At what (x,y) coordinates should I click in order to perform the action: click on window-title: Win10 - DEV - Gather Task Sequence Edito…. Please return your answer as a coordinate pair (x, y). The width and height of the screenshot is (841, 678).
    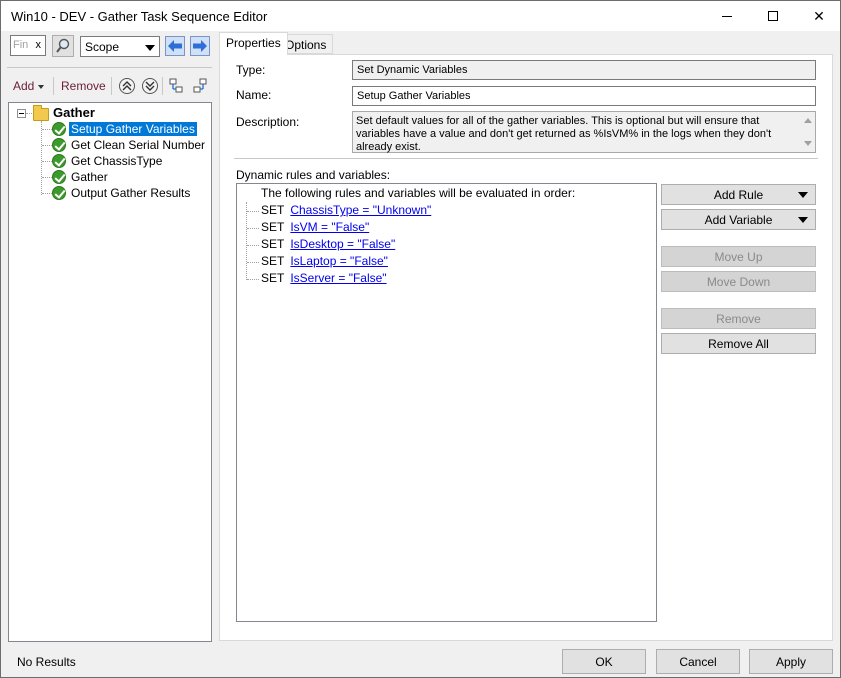
    Looking at the image, I should click on (139, 16).